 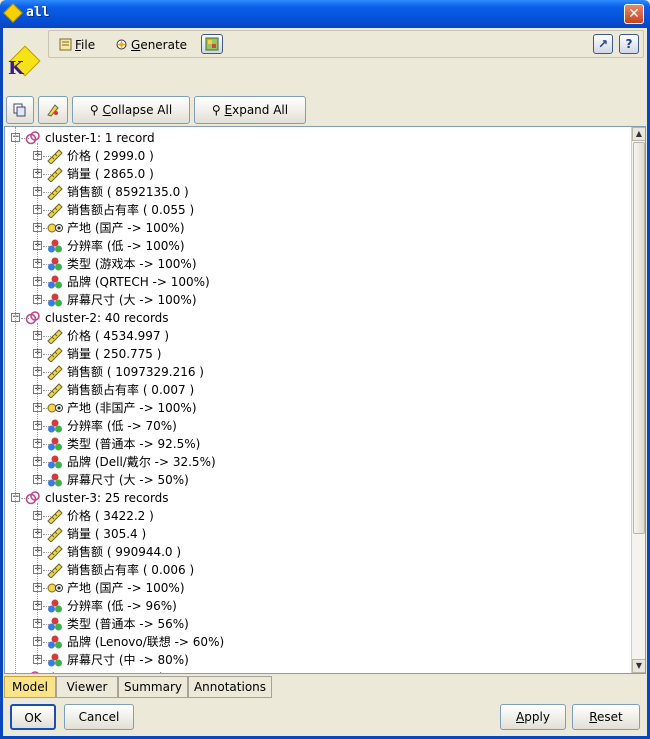 What do you see at coordinates (318, 552) in the screenshot?
I see `field-node: + 销售额 ( 990944.0 )` at bounding box center [318, 552].